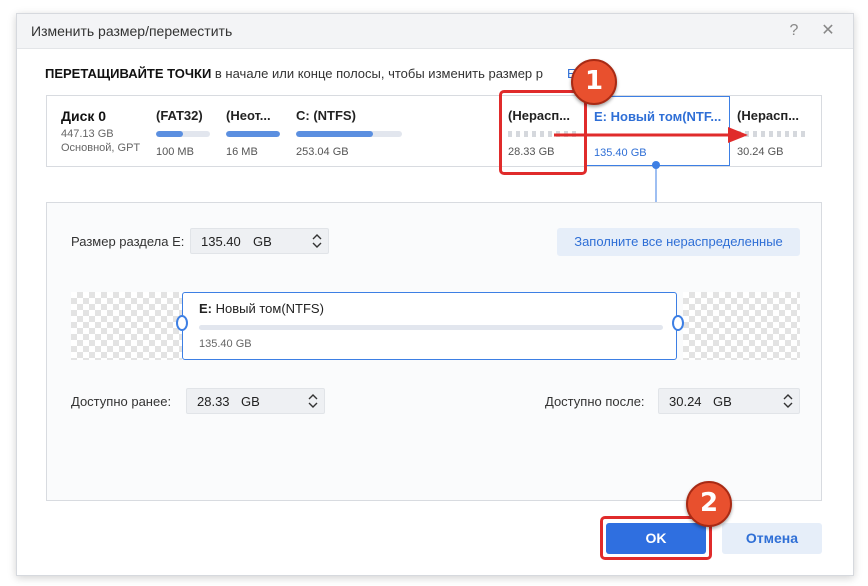 This screenshot has height=586, width=868. What do you see at coordinates (620, 153) in the screenshot?
I see `partition-size: 135.40 GB` at bounding box center [620, 153].